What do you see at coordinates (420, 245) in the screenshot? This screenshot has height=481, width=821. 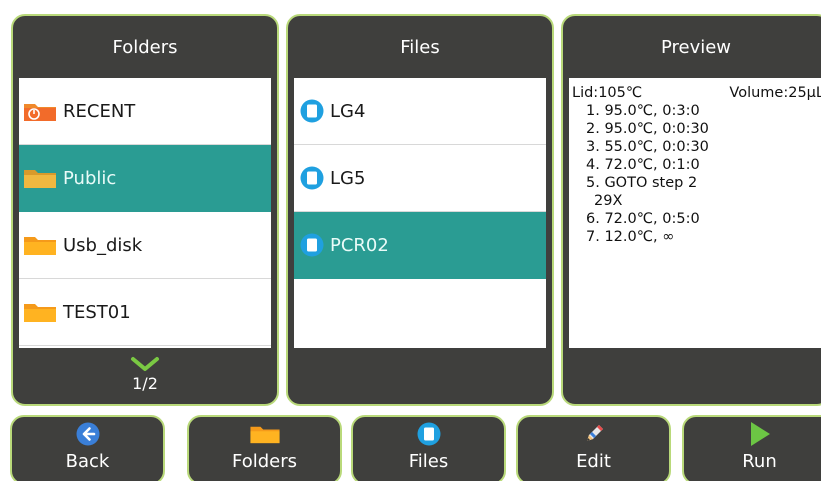 I see `file-item-pcr02: PCR02` at bounding box center [420, 245].